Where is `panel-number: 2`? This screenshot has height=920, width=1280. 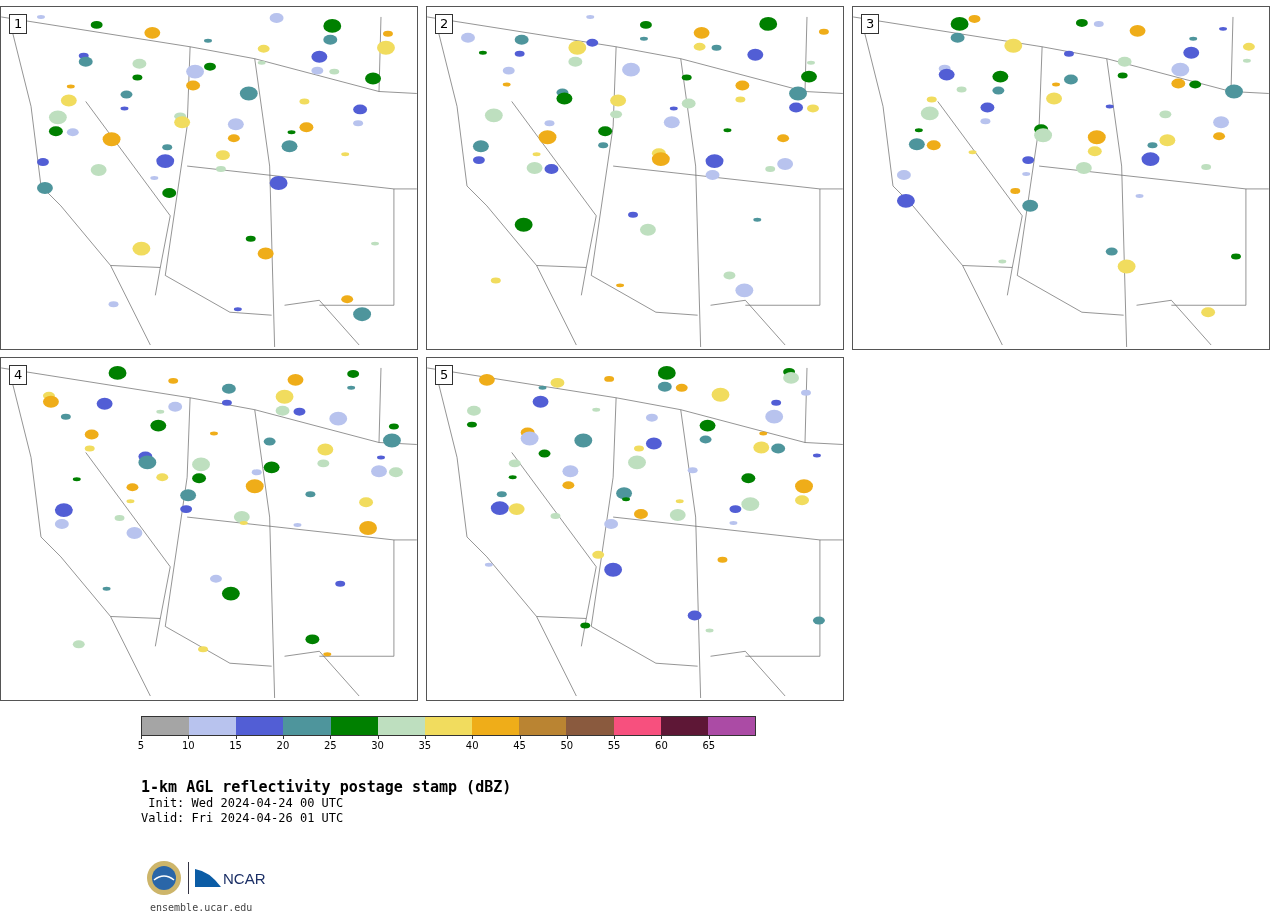 panel-number: 2 is located at coordinates (444, 24).